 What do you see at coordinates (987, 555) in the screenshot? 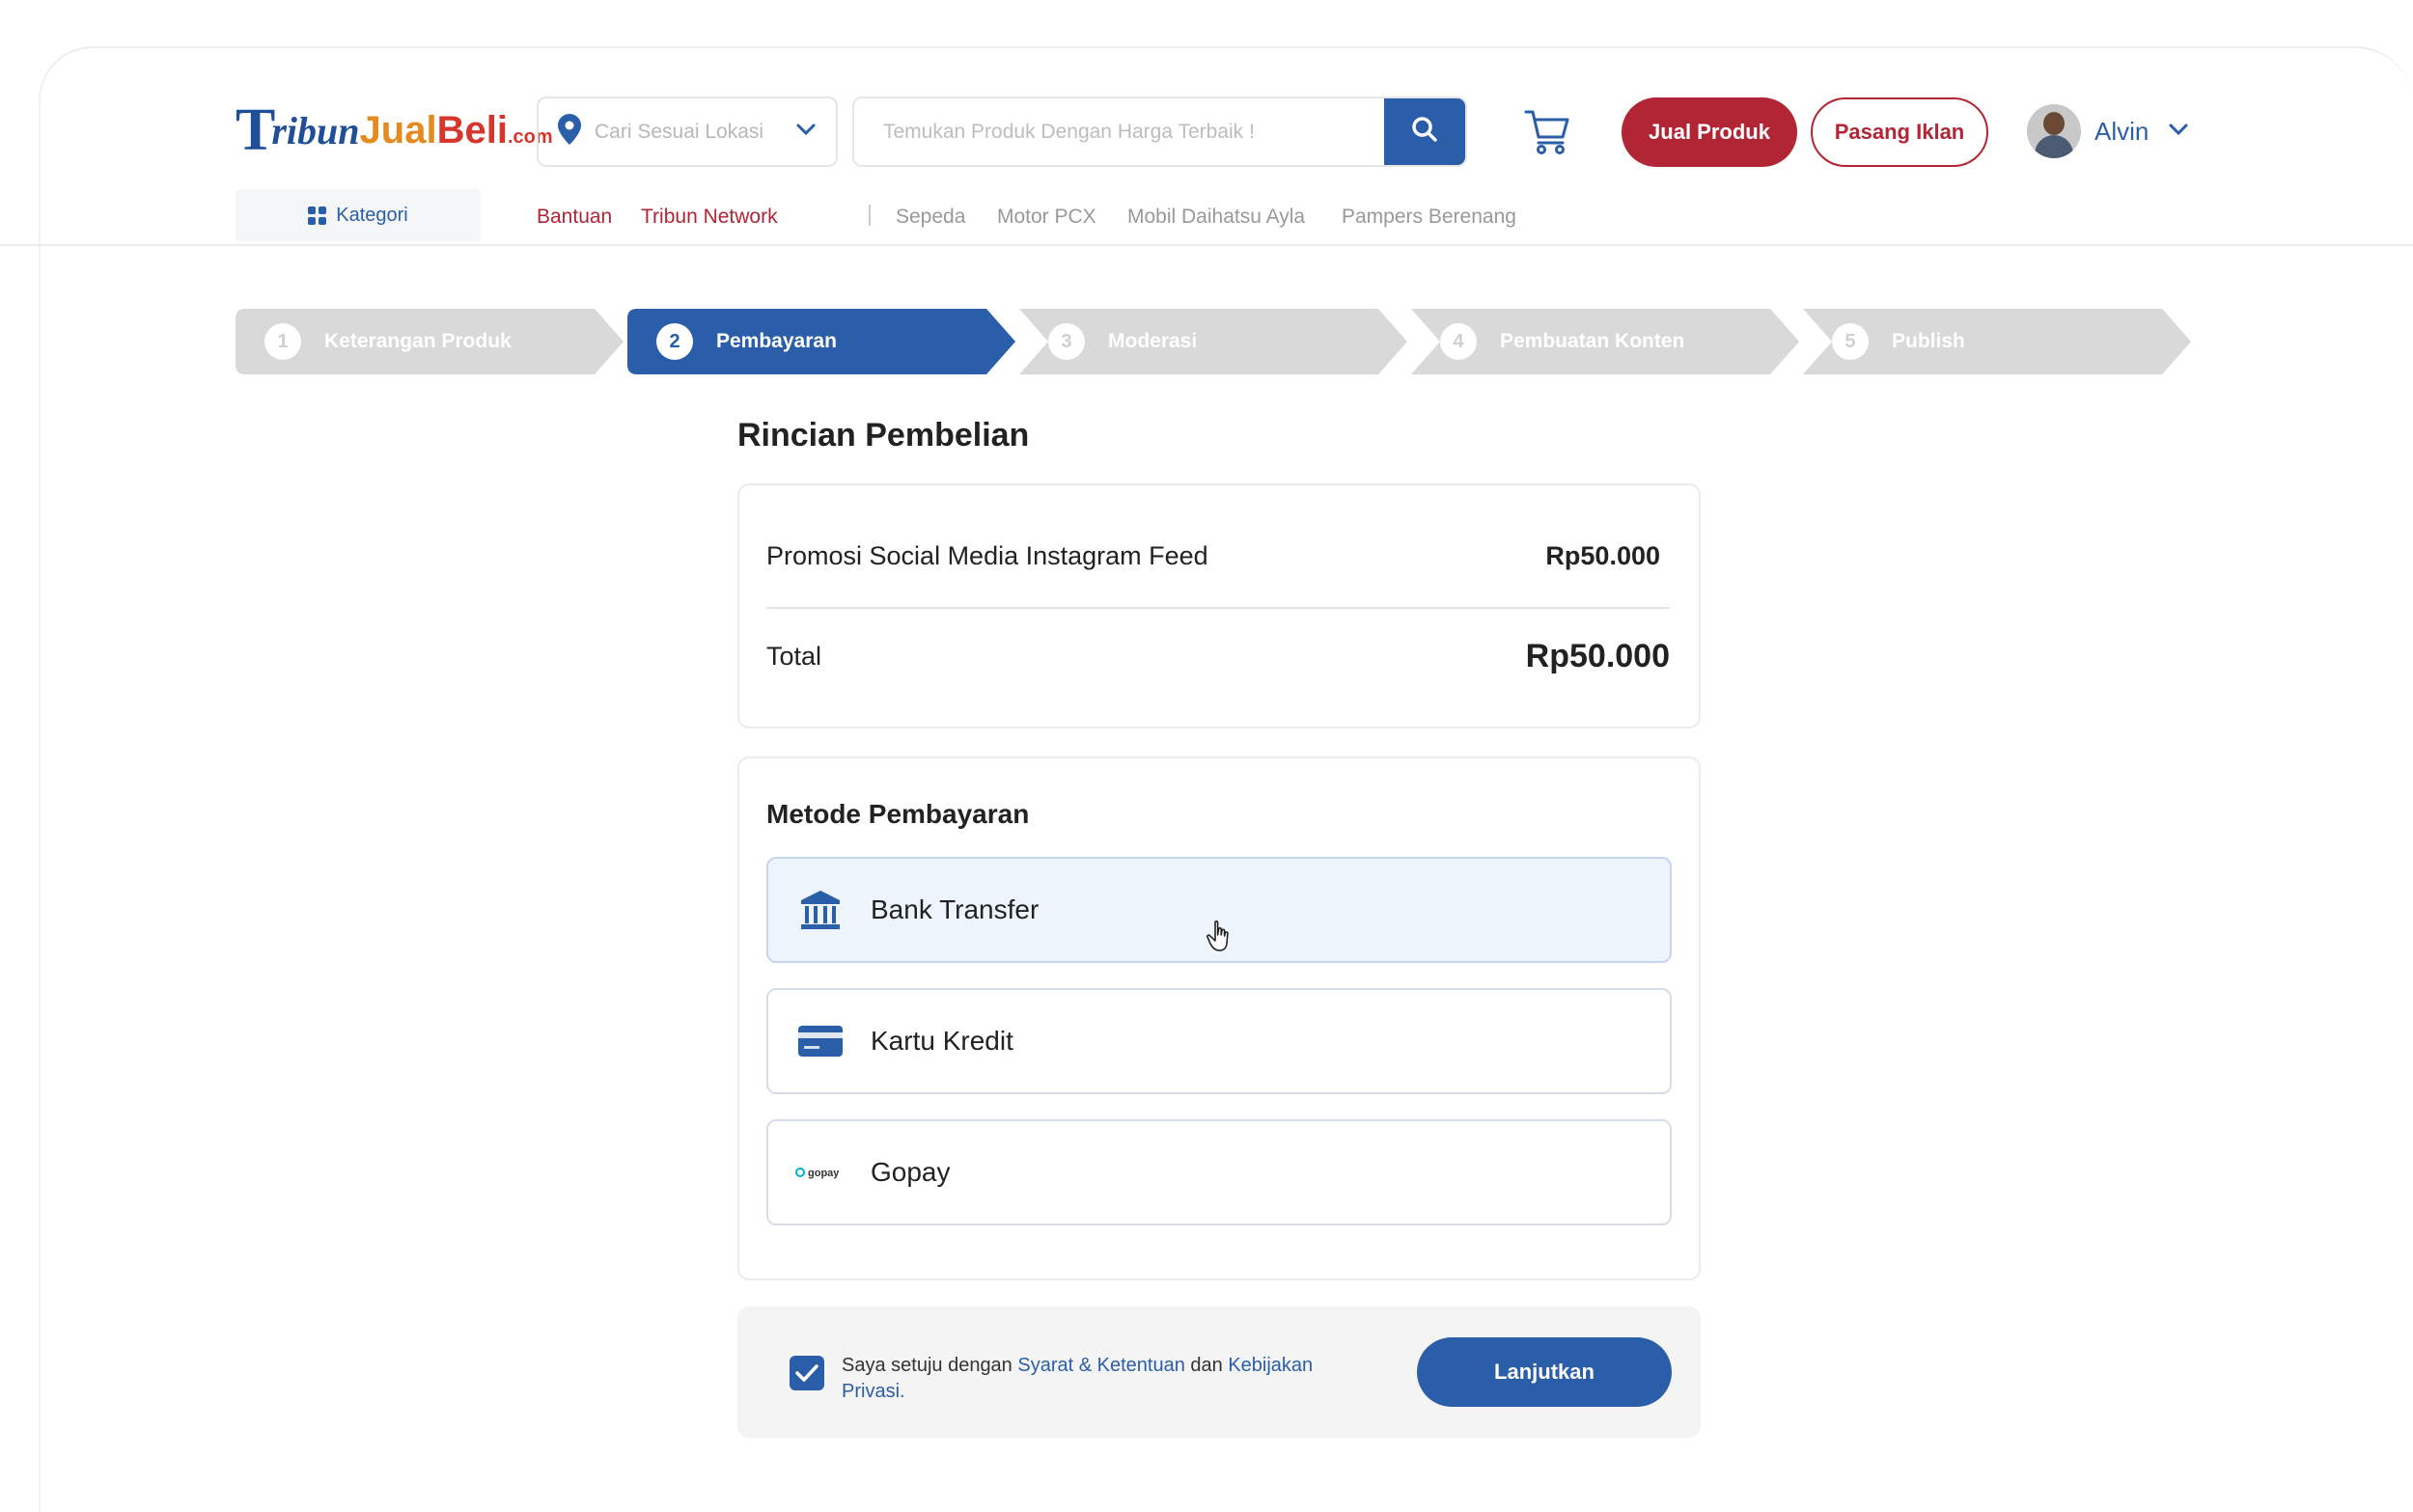
I see `item-name: Promosi Social Media Instagram Feed` at bounding box center [987, 555].